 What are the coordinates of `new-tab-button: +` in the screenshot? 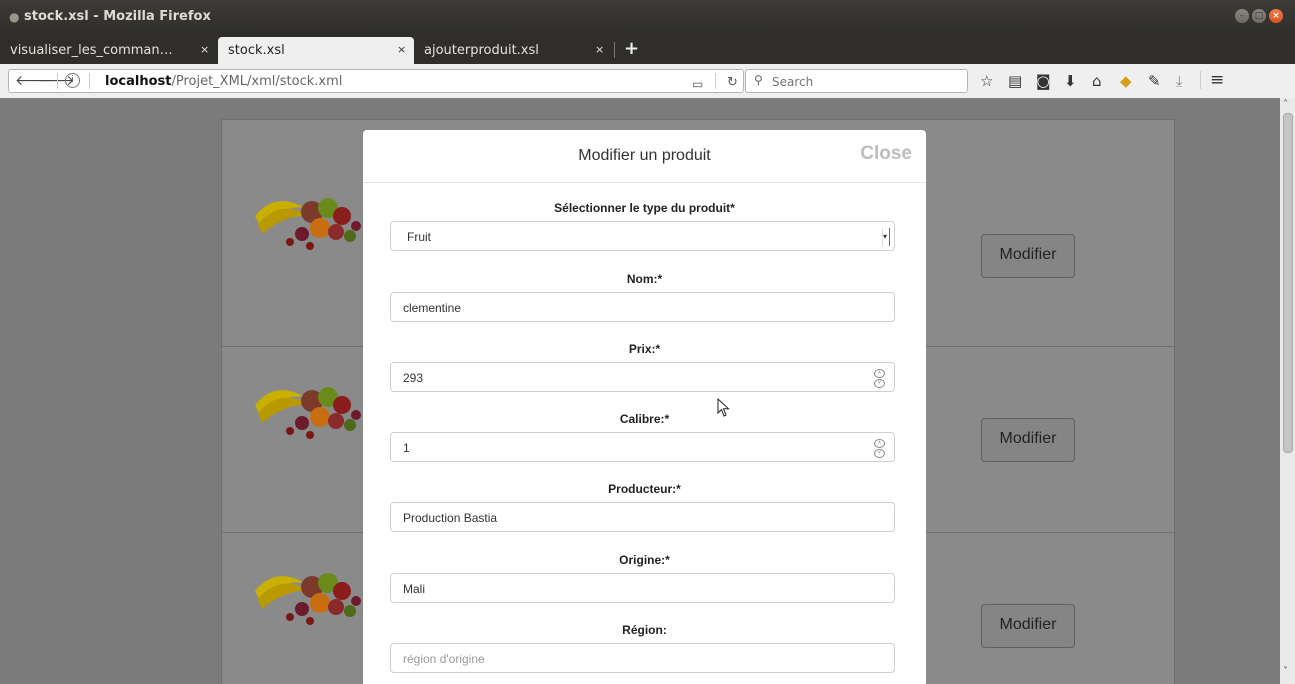 It's located at (631, 48).